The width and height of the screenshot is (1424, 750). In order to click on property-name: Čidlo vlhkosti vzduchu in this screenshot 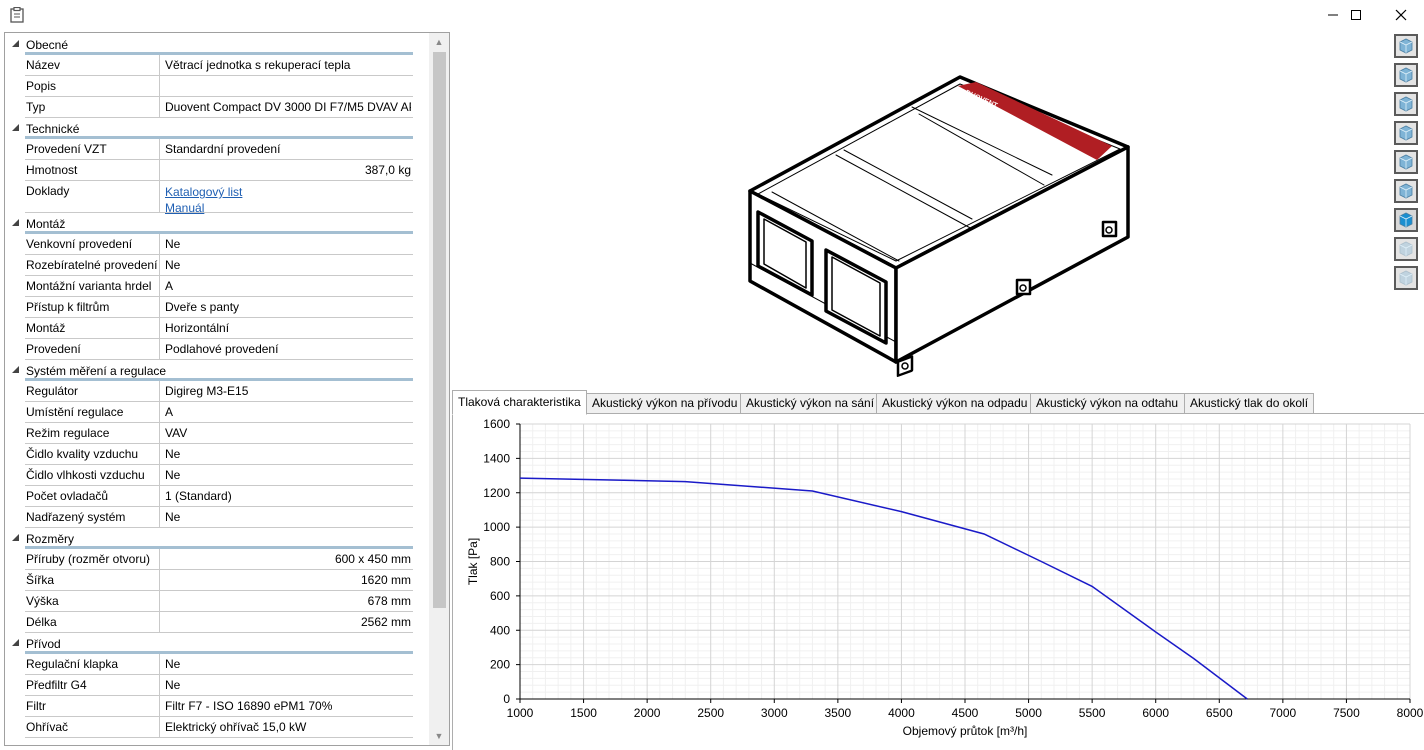, I will do `click(92, 475)`.